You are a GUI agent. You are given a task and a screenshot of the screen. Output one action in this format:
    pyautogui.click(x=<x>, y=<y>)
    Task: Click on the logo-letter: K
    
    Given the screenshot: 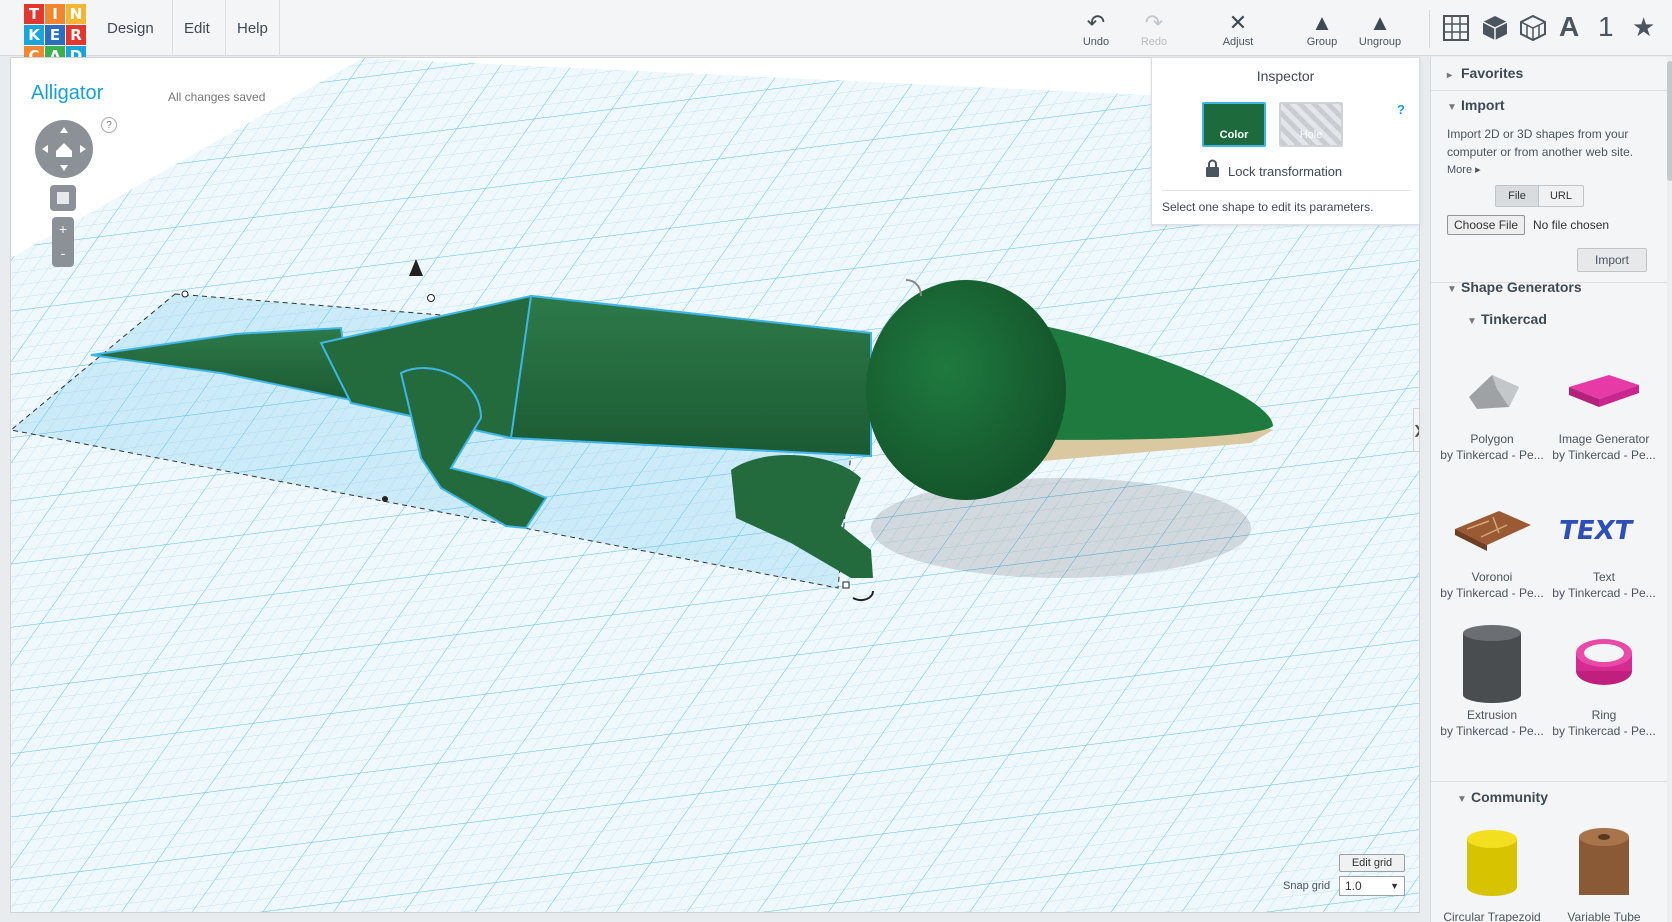 What is the action you would take?
    pyautogui.click(x=34, y=35)
    